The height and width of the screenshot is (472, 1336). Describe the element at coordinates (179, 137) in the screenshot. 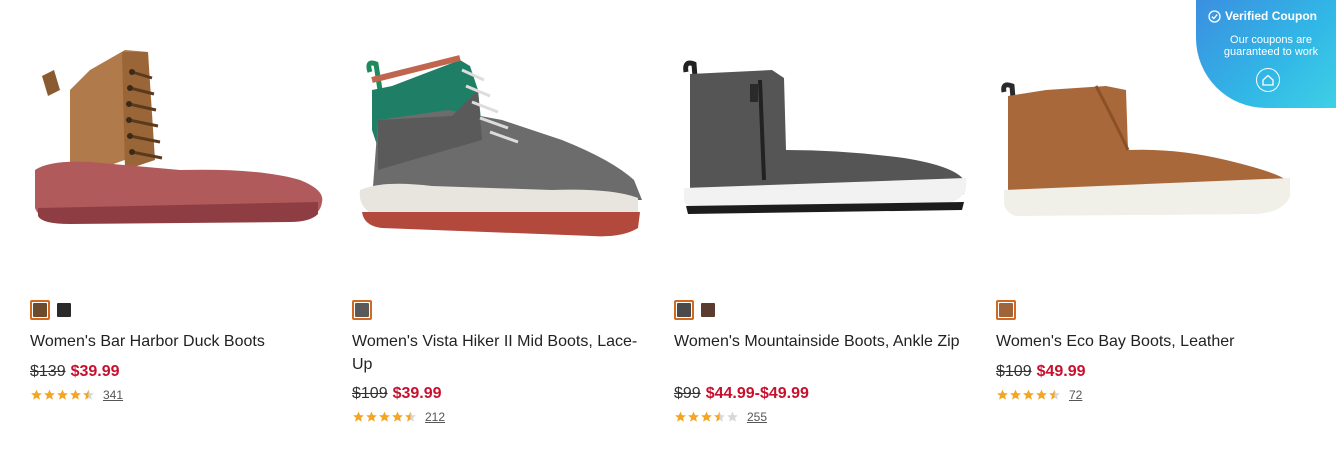

I see `duck-boot-image` at that location.